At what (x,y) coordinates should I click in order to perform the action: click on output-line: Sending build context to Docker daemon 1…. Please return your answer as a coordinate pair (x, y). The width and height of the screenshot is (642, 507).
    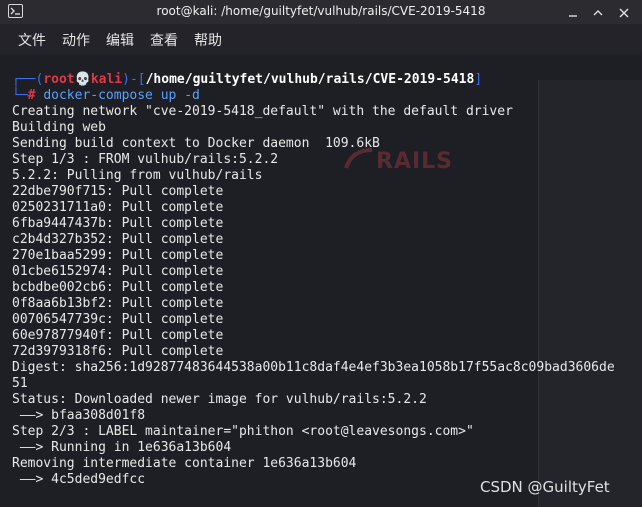
    Looking at the image, I should click on (196, 143).